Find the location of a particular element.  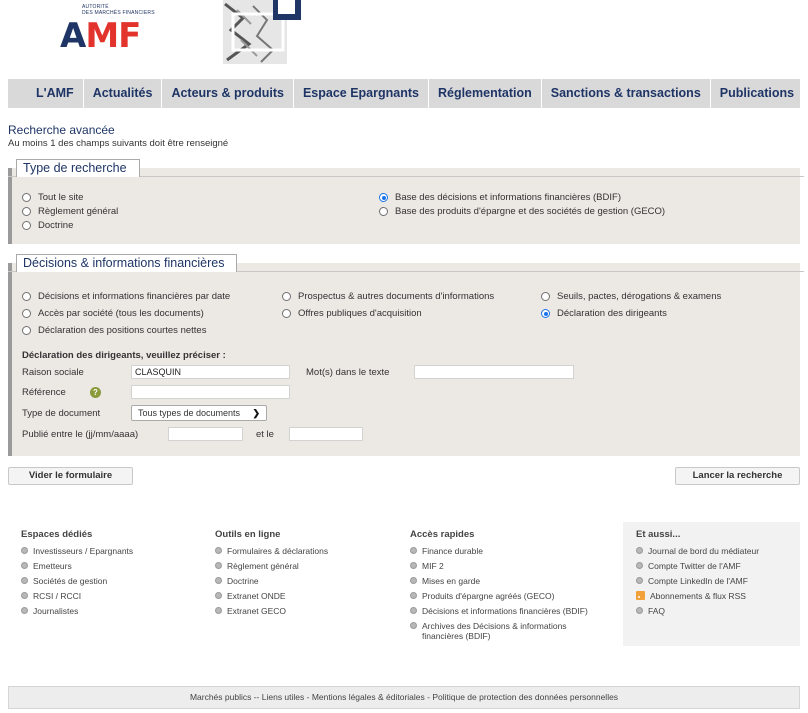

footer-link: Journal de bord du médiateur is located at coordinates (716, 551).